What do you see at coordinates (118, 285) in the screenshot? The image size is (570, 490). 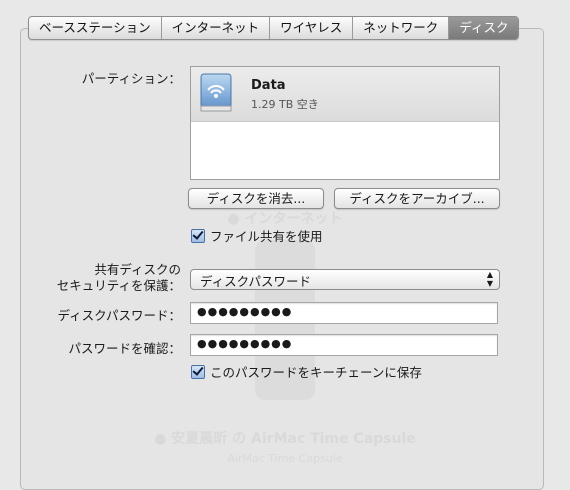 I see `security-label-line2: セキュリティを保護：` at bounding box center [118, 285].